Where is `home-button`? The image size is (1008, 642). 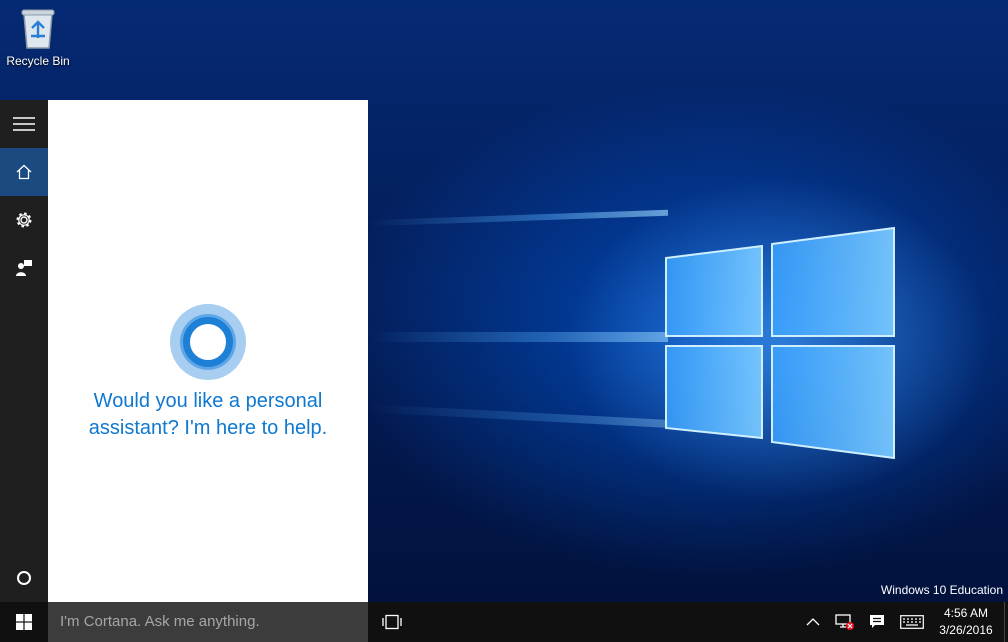 home-button is located at coordinates (24, 172).